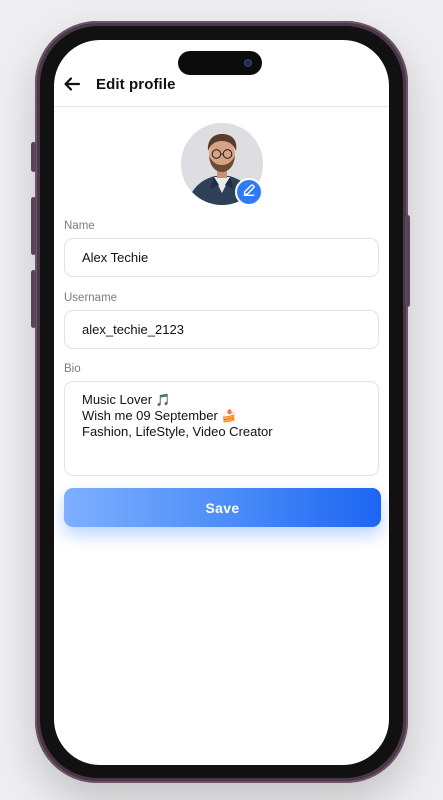 Image resolution: width=443 pixels, height=800 pixels. I want to click on music-note-icon: 🎵, so click(163, 400).